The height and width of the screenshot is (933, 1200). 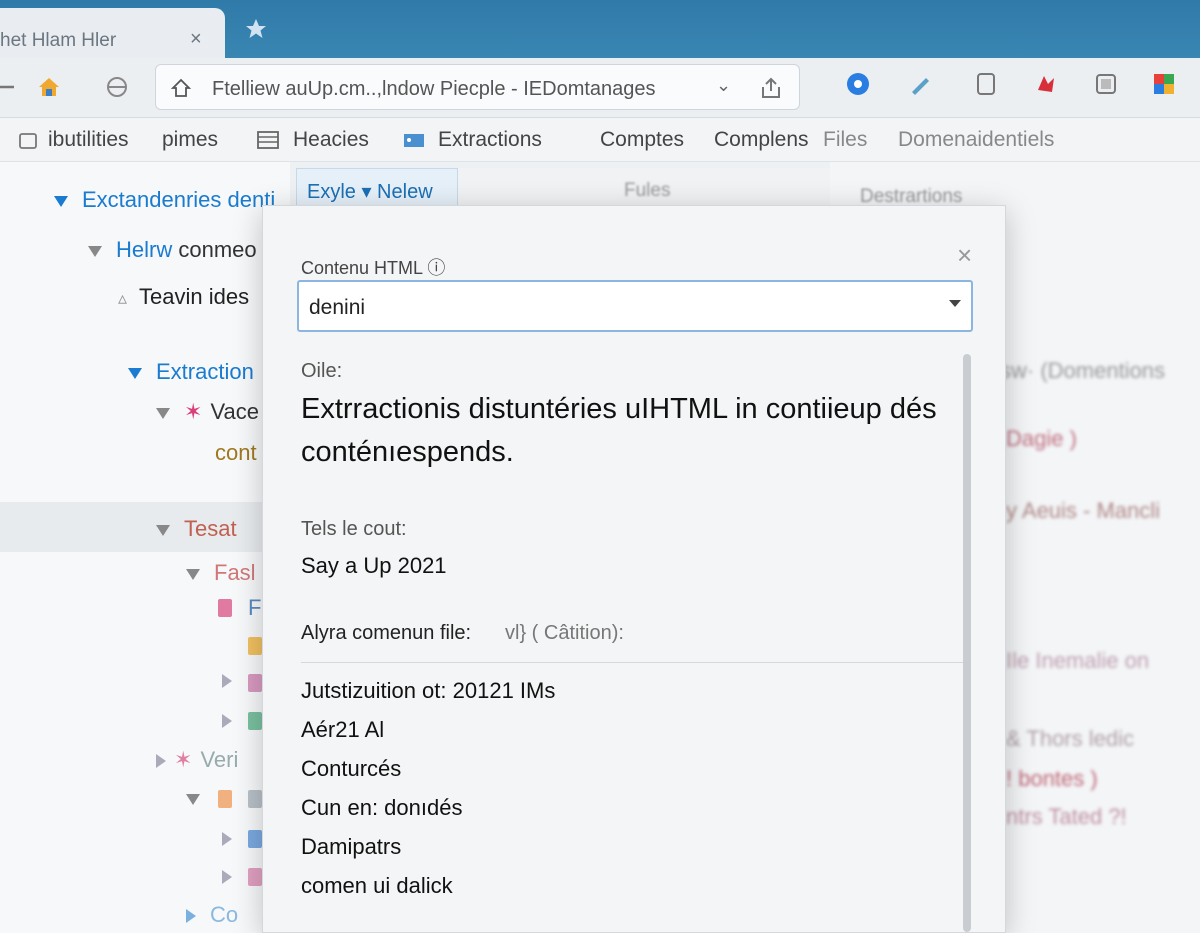 I want to click on list-item: Aér21 Al, so click(x=342, y=730).